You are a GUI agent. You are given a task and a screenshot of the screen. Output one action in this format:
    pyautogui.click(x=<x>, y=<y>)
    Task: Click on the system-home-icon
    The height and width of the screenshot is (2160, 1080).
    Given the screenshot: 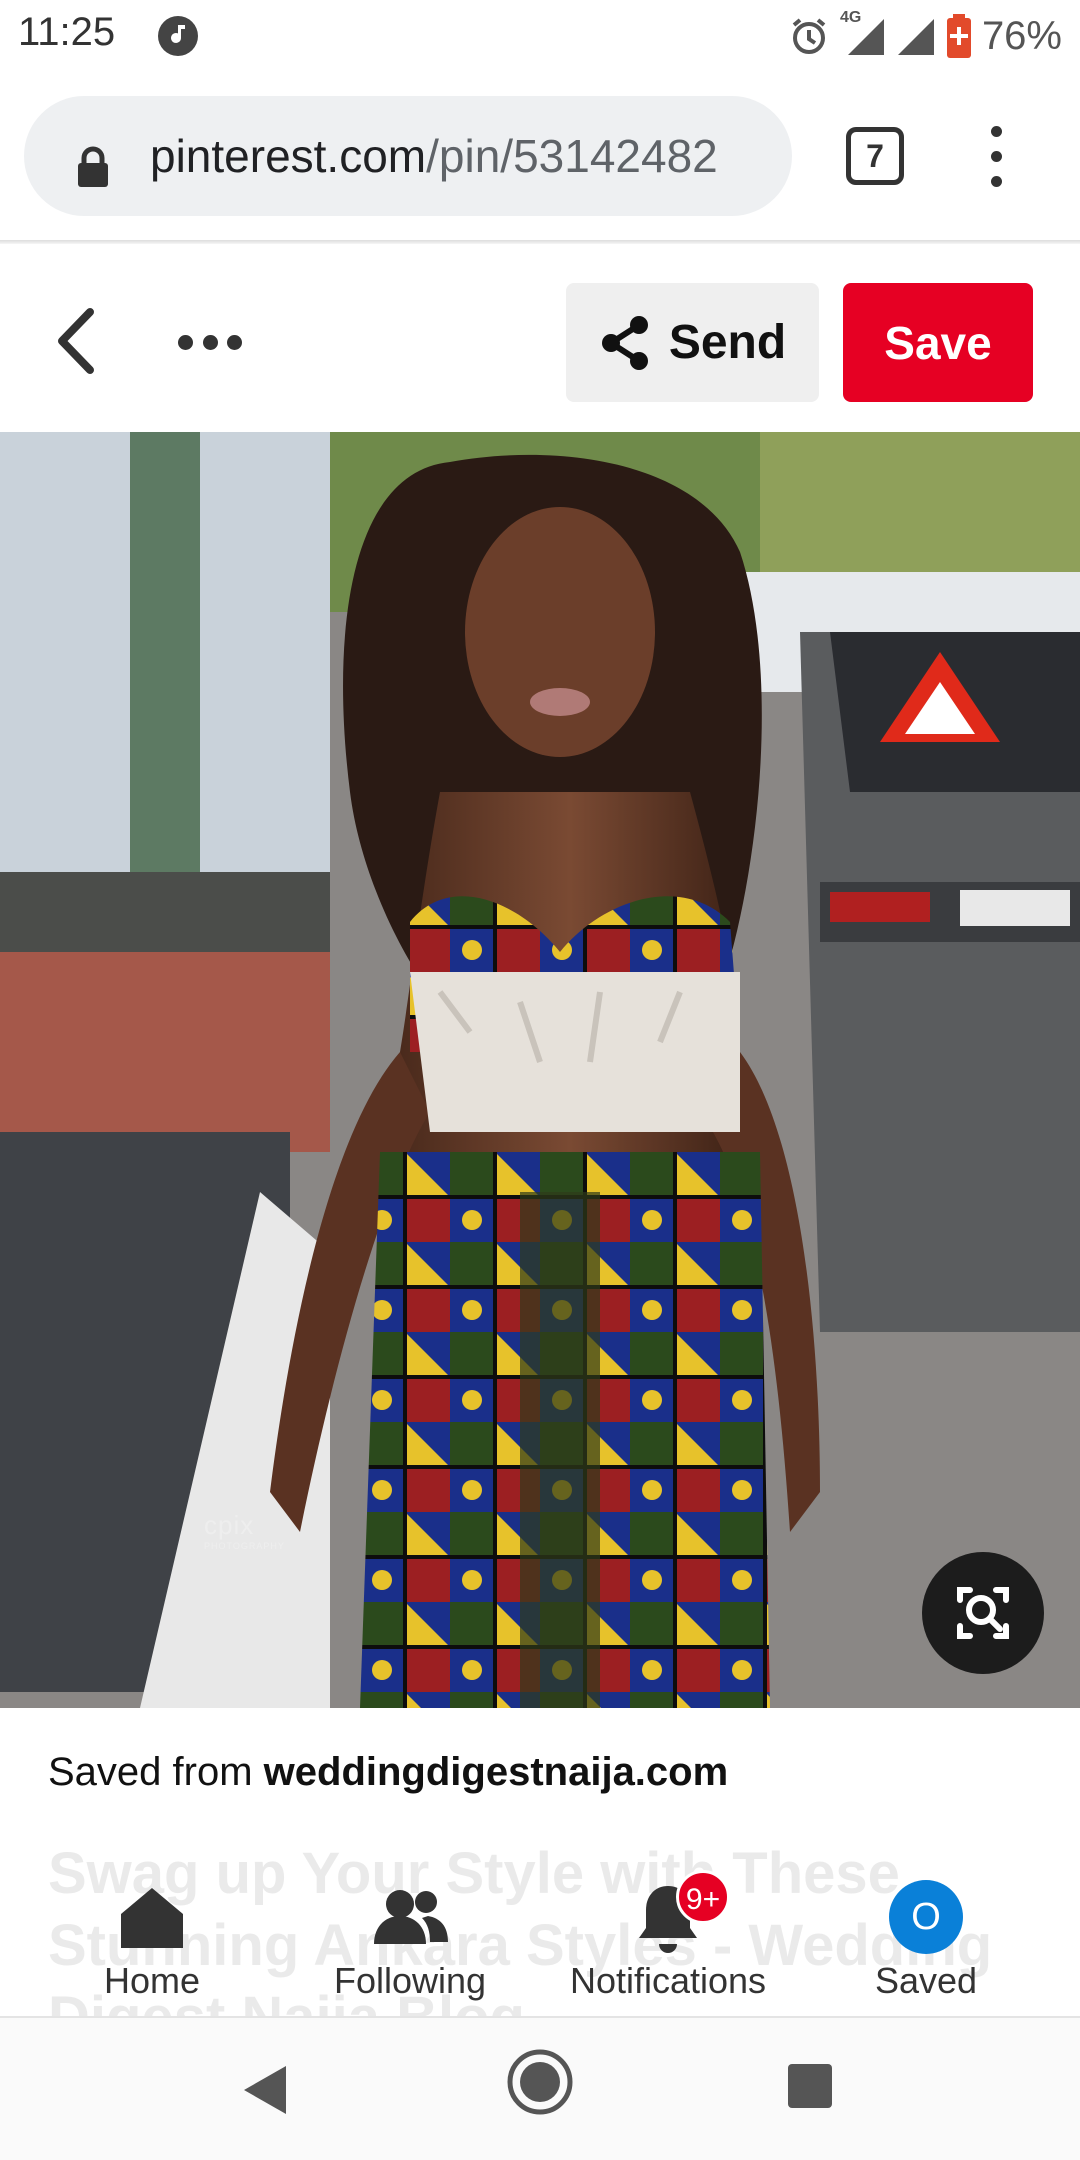 What is the action you would take?
    pyautogui.click(x=540, y=2082)
    